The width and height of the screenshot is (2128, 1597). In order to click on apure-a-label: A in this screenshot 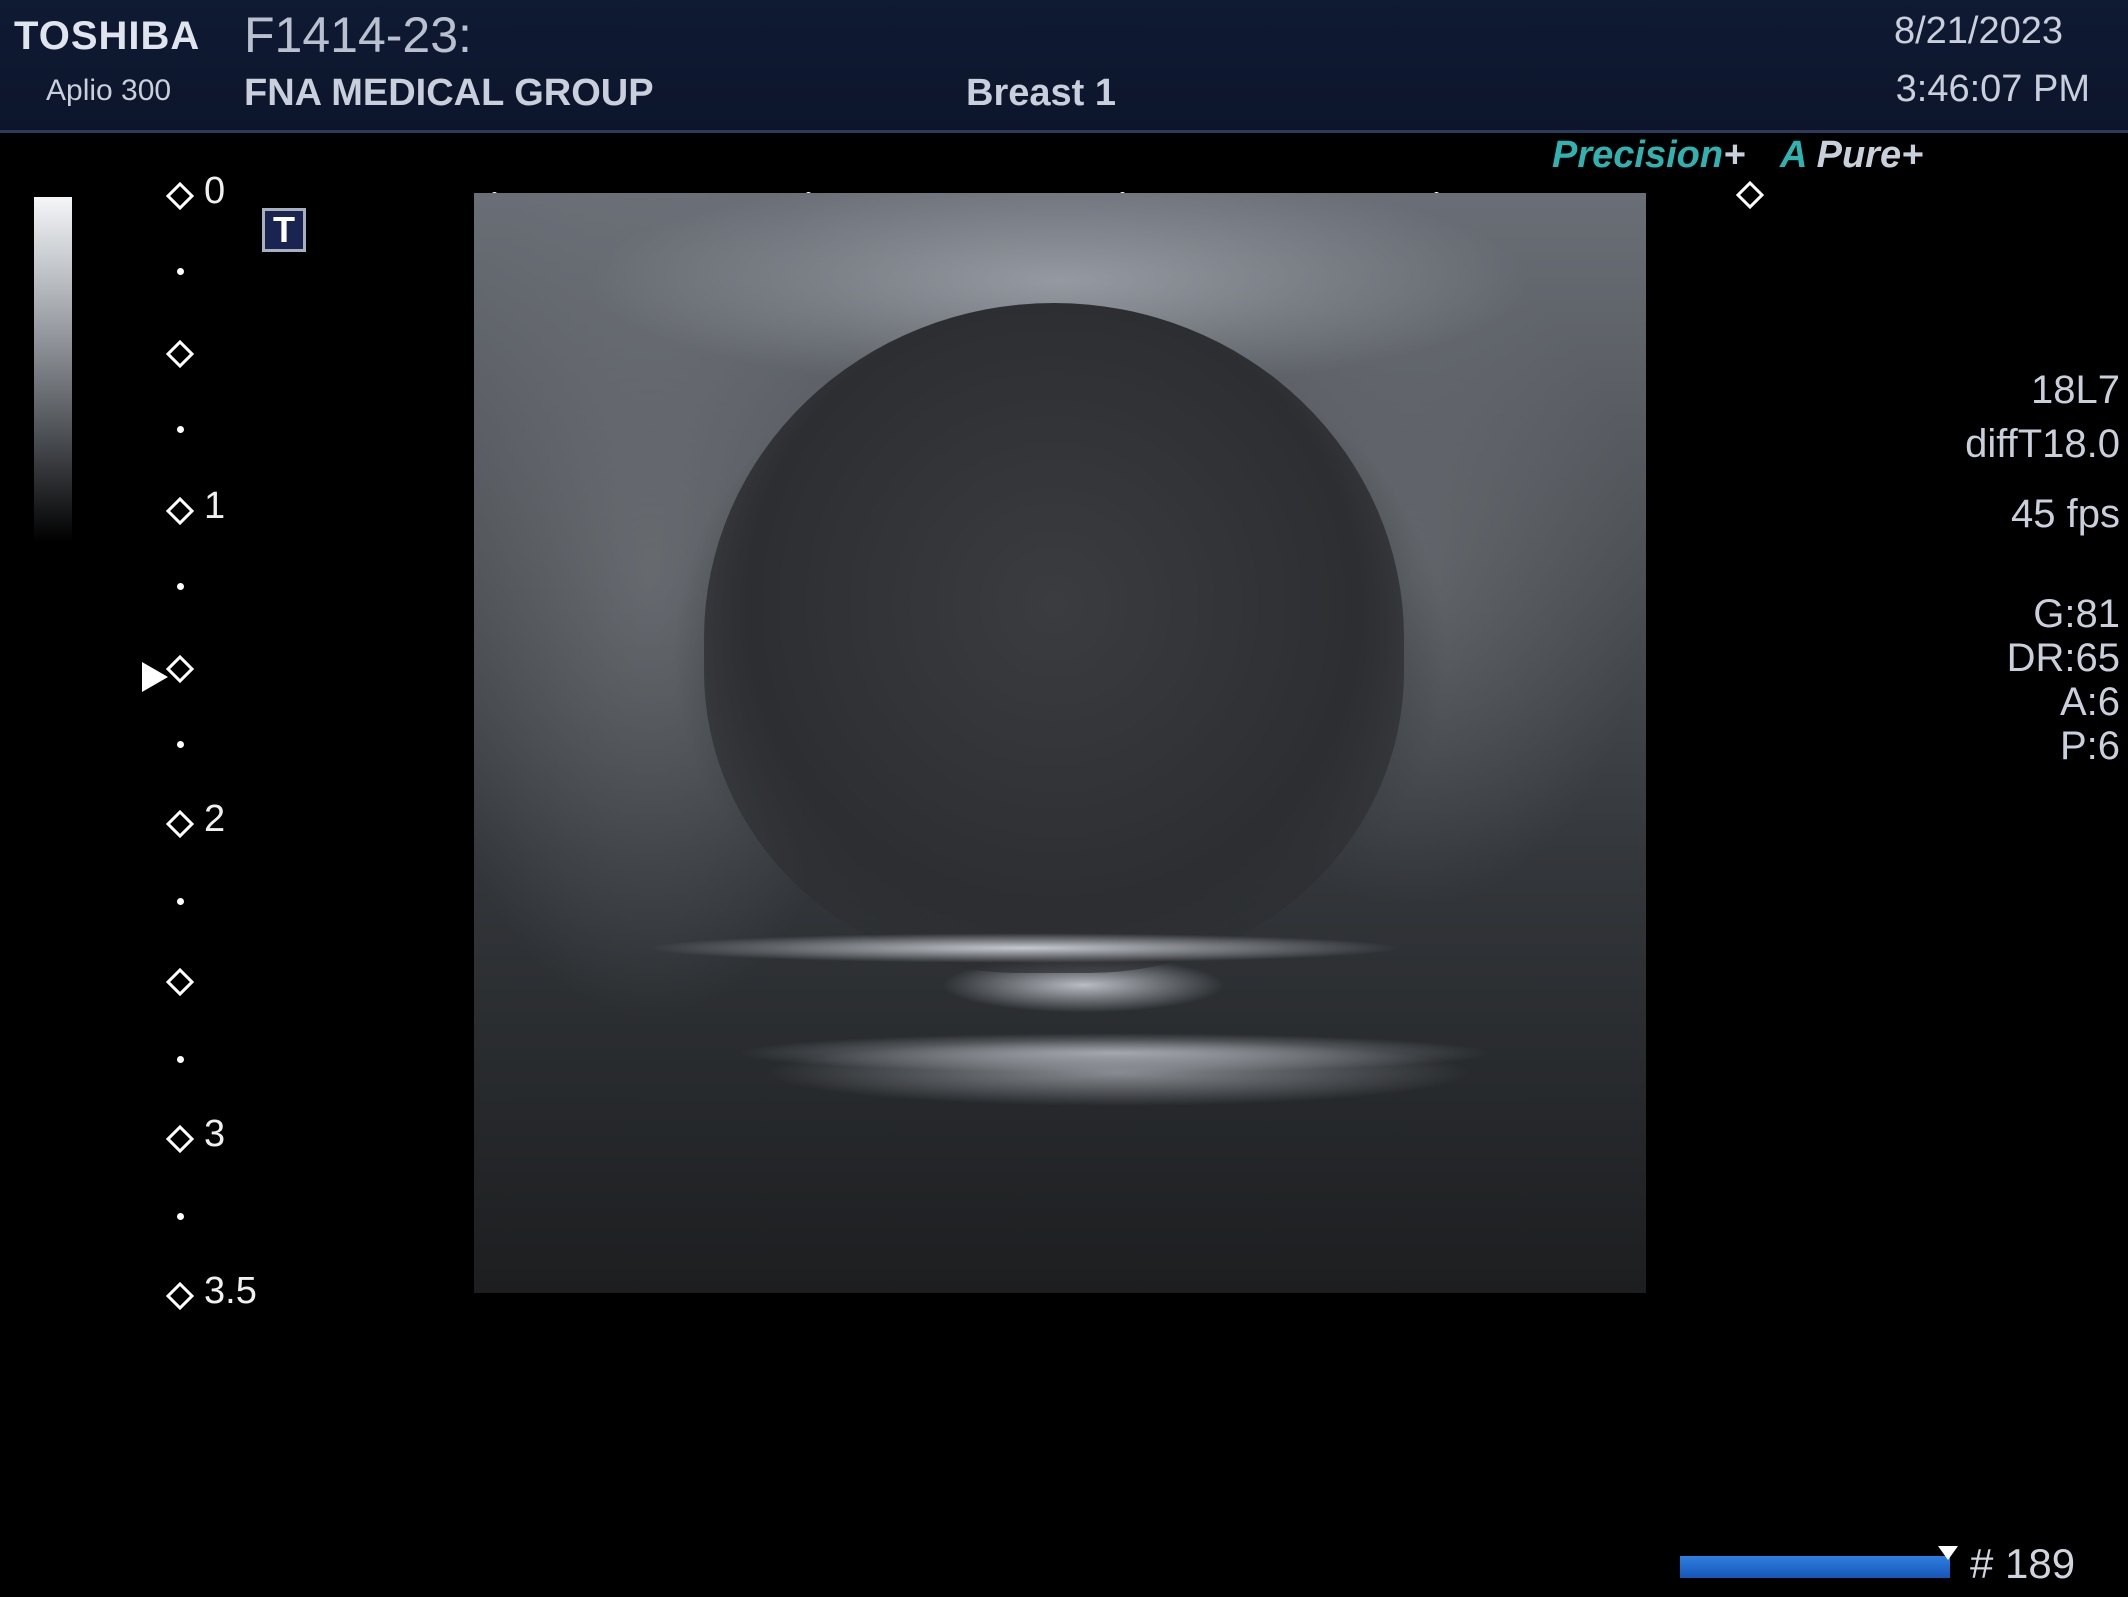, I will do `click(1793, 155)`.